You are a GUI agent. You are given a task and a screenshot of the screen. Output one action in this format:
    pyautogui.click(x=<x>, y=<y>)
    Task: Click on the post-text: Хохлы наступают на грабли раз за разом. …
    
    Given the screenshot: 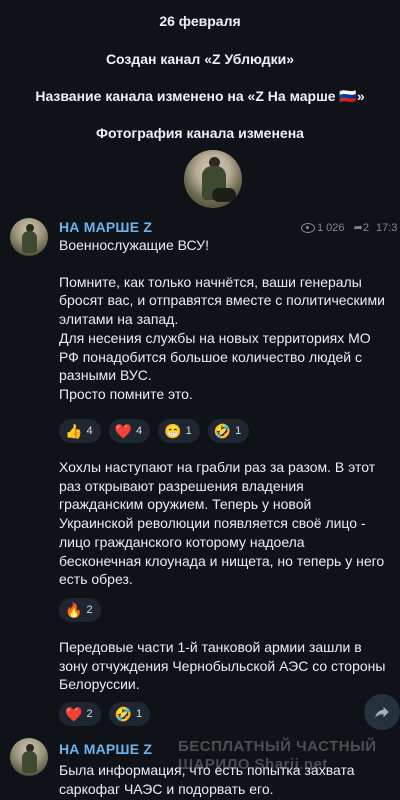 What is the action you would take?
    pyautogui.click(x=222, y=523)
    